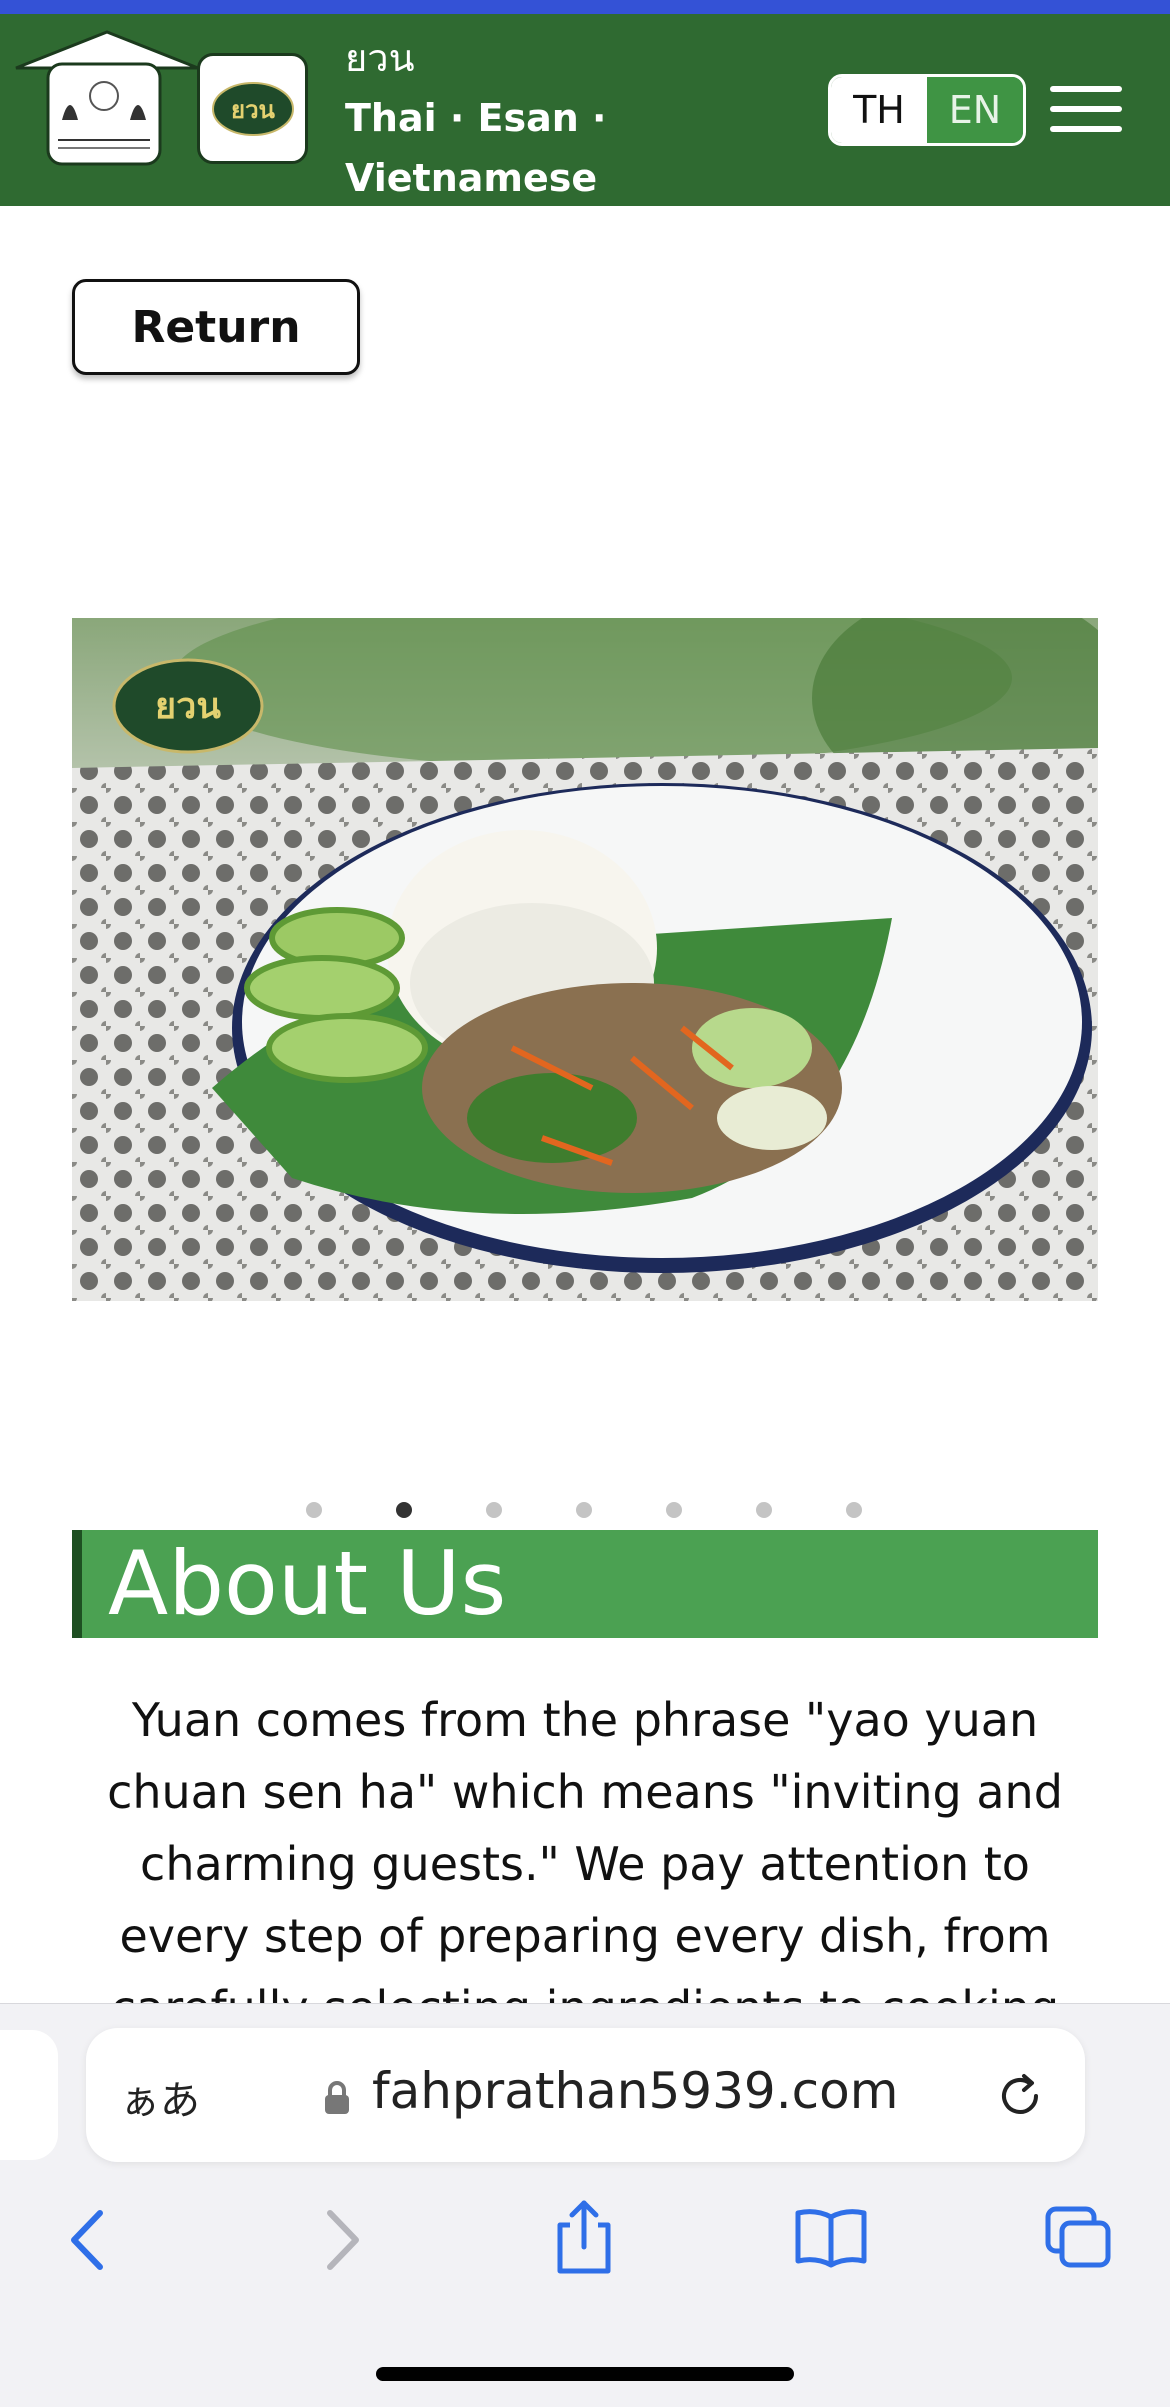 The width and height of the screenshot is (1170, 2407). Describe the element at coordinates (975, 110) in the screenshot. I see `lang-en-button: EN` at that location.